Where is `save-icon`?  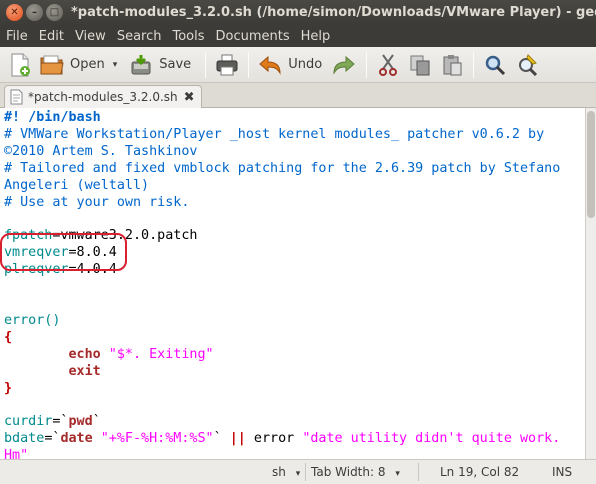 save-icon is located at coordinates (141, 65).